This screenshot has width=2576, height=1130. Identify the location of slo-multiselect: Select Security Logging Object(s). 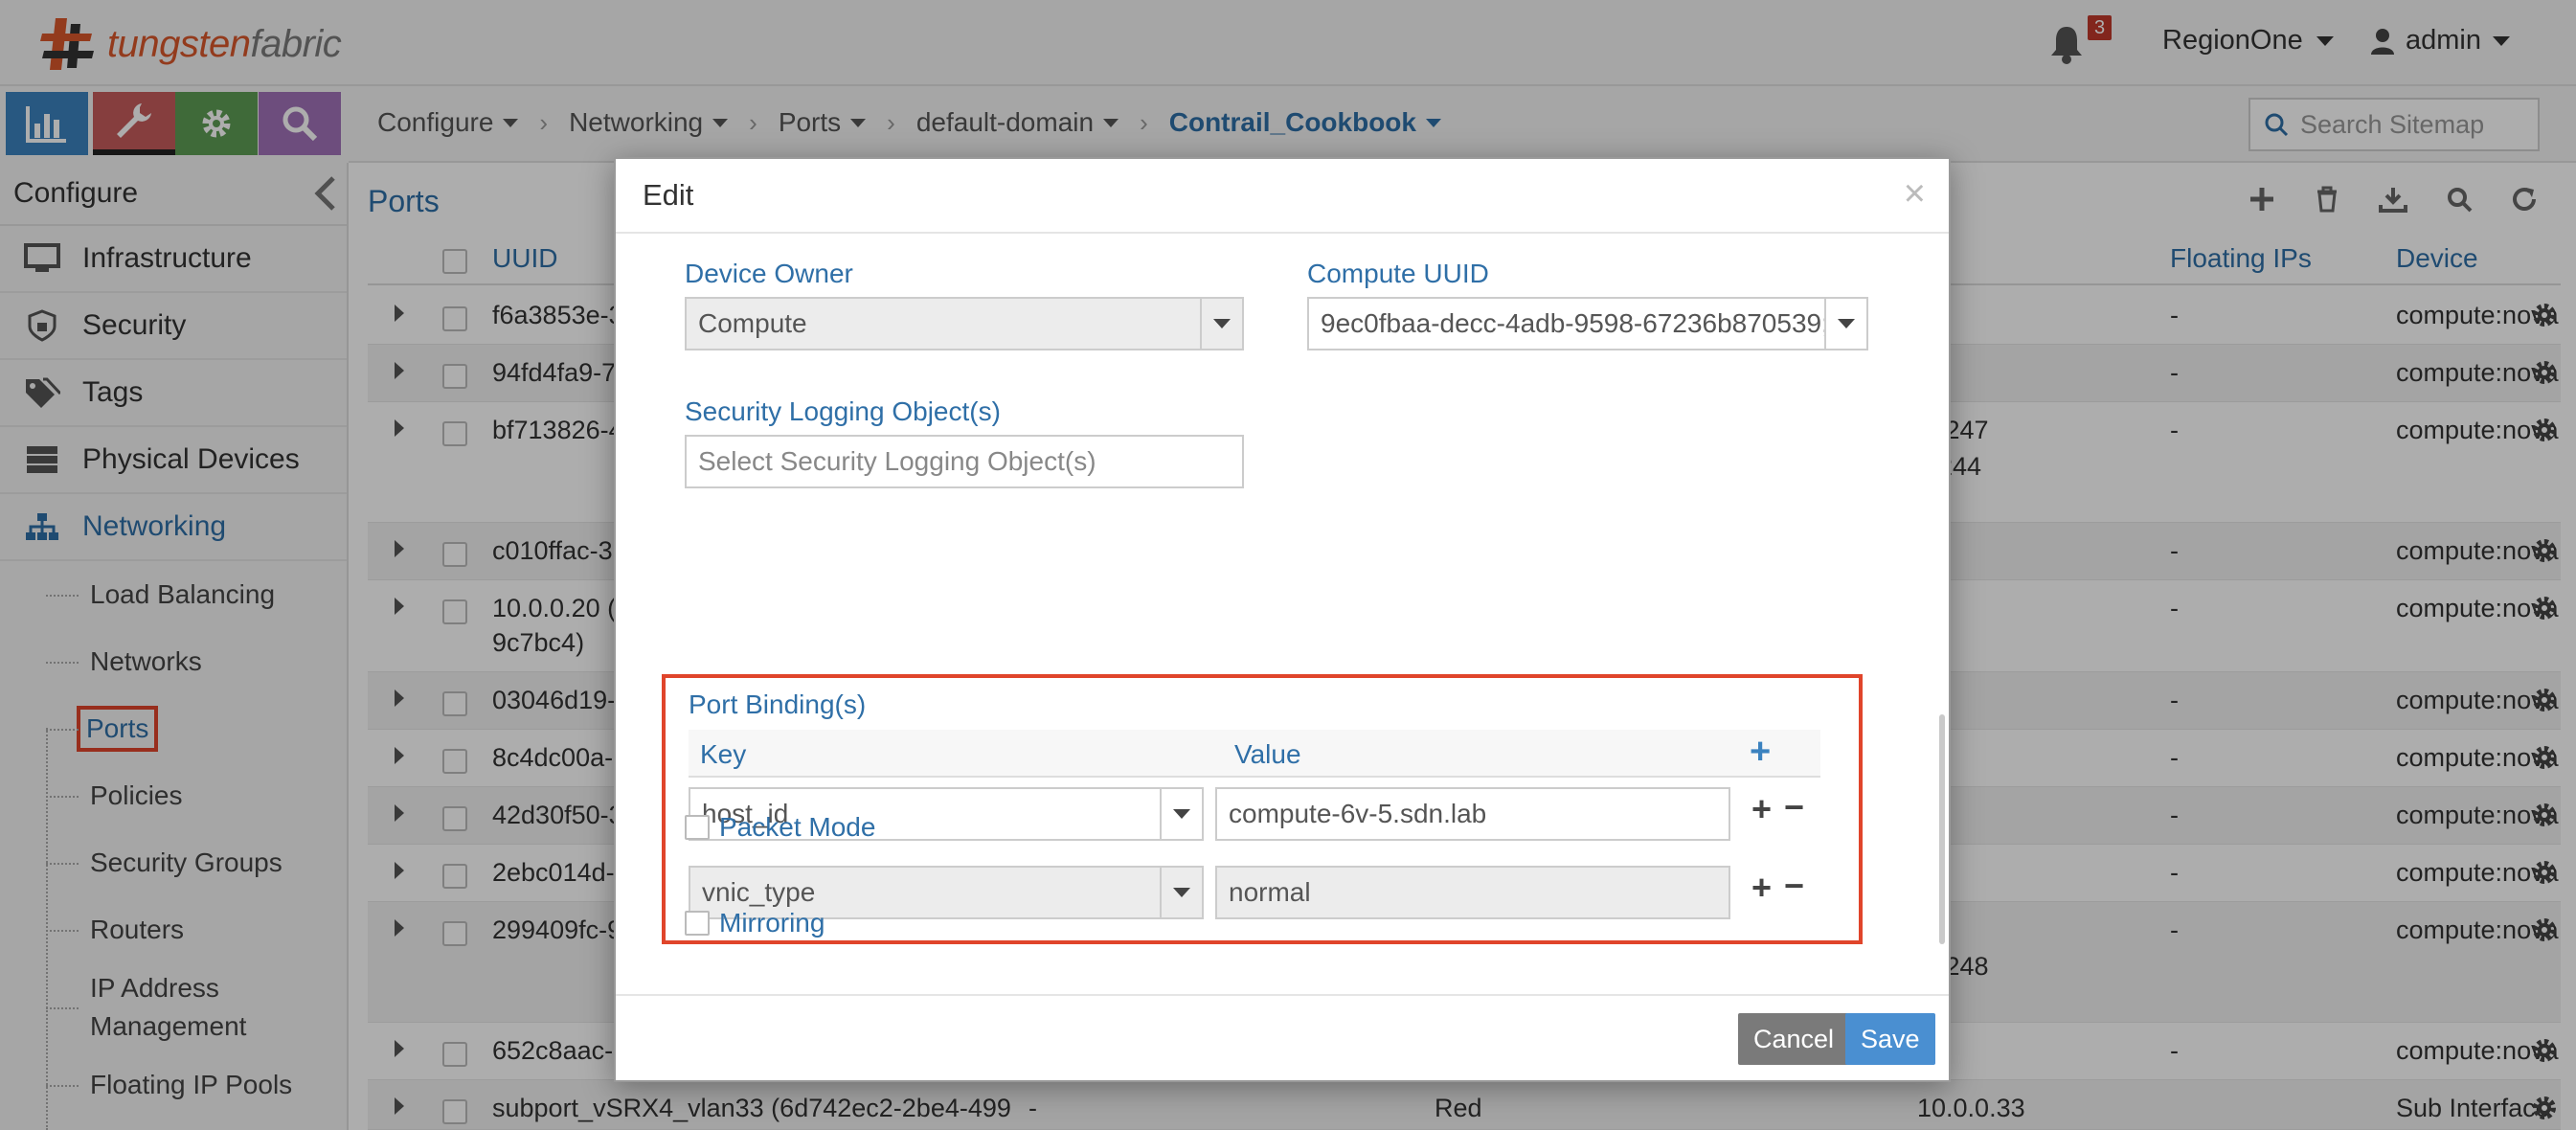
(964, 462).